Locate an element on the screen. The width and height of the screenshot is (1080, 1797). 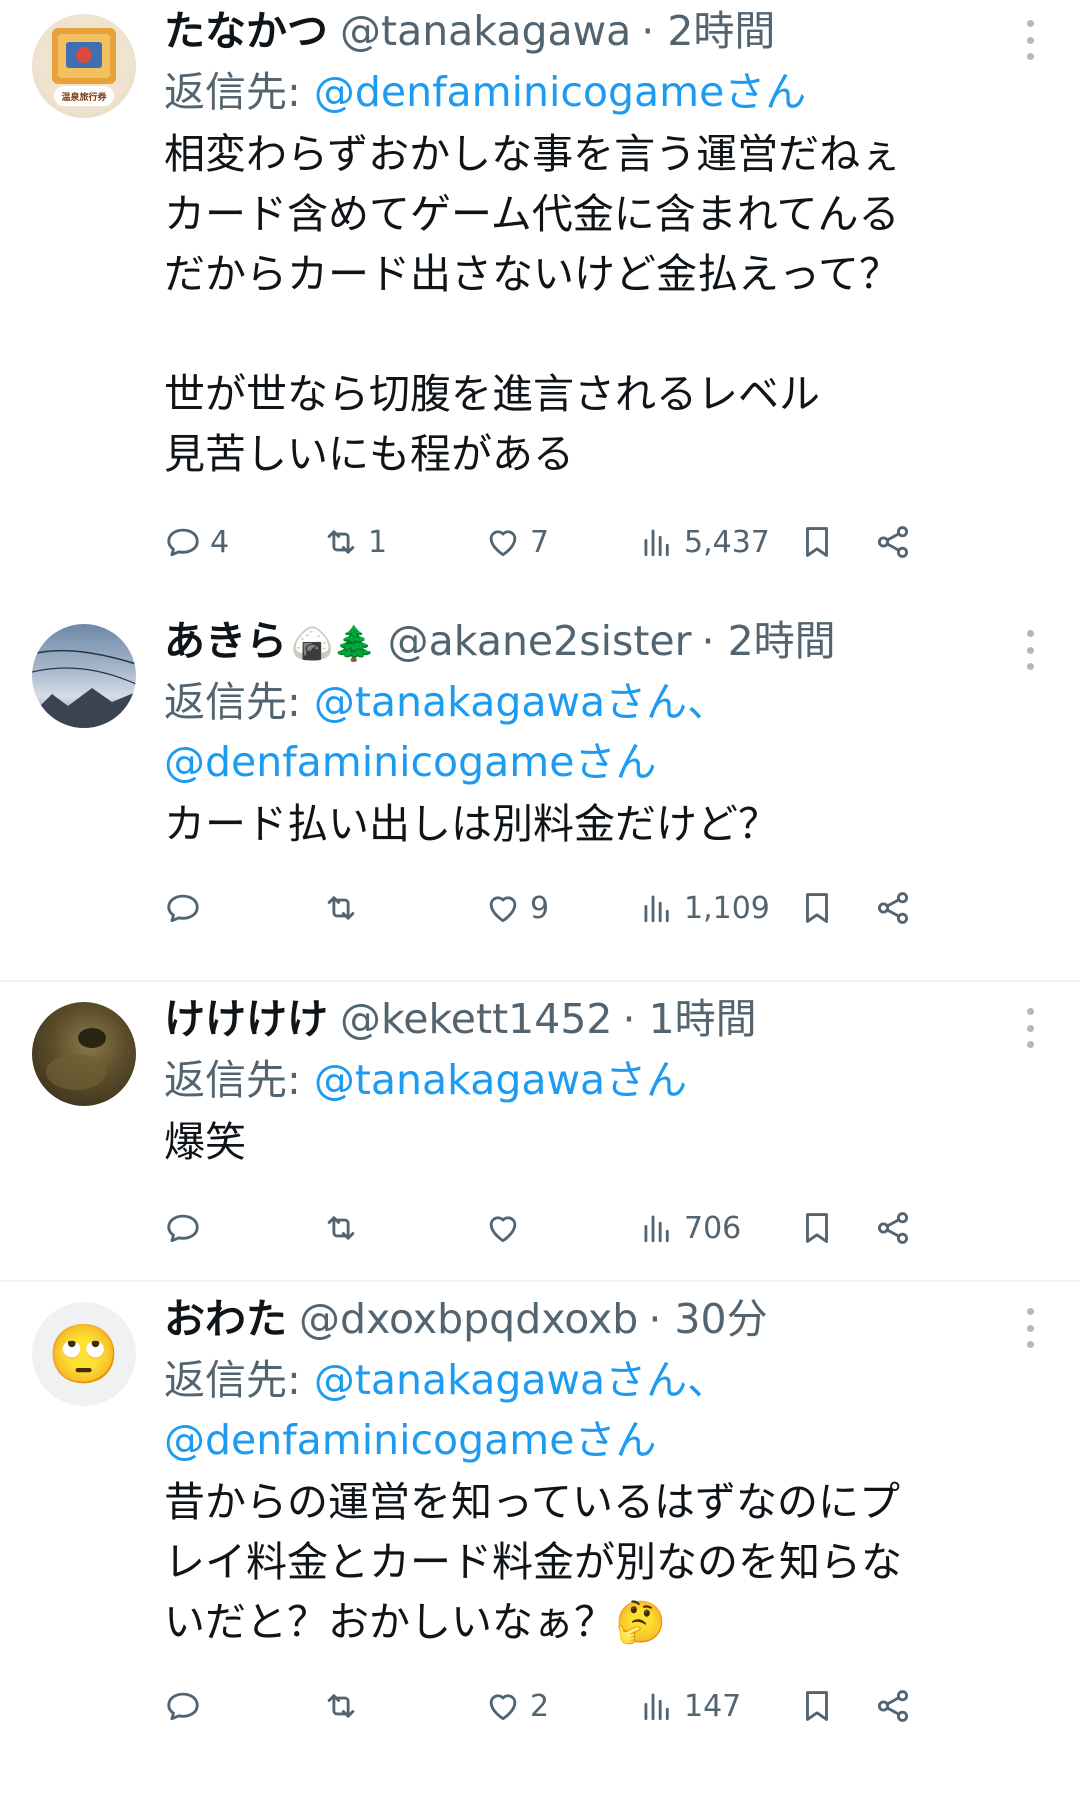
retweet-button: 1 is located at coordinates (354, 542).